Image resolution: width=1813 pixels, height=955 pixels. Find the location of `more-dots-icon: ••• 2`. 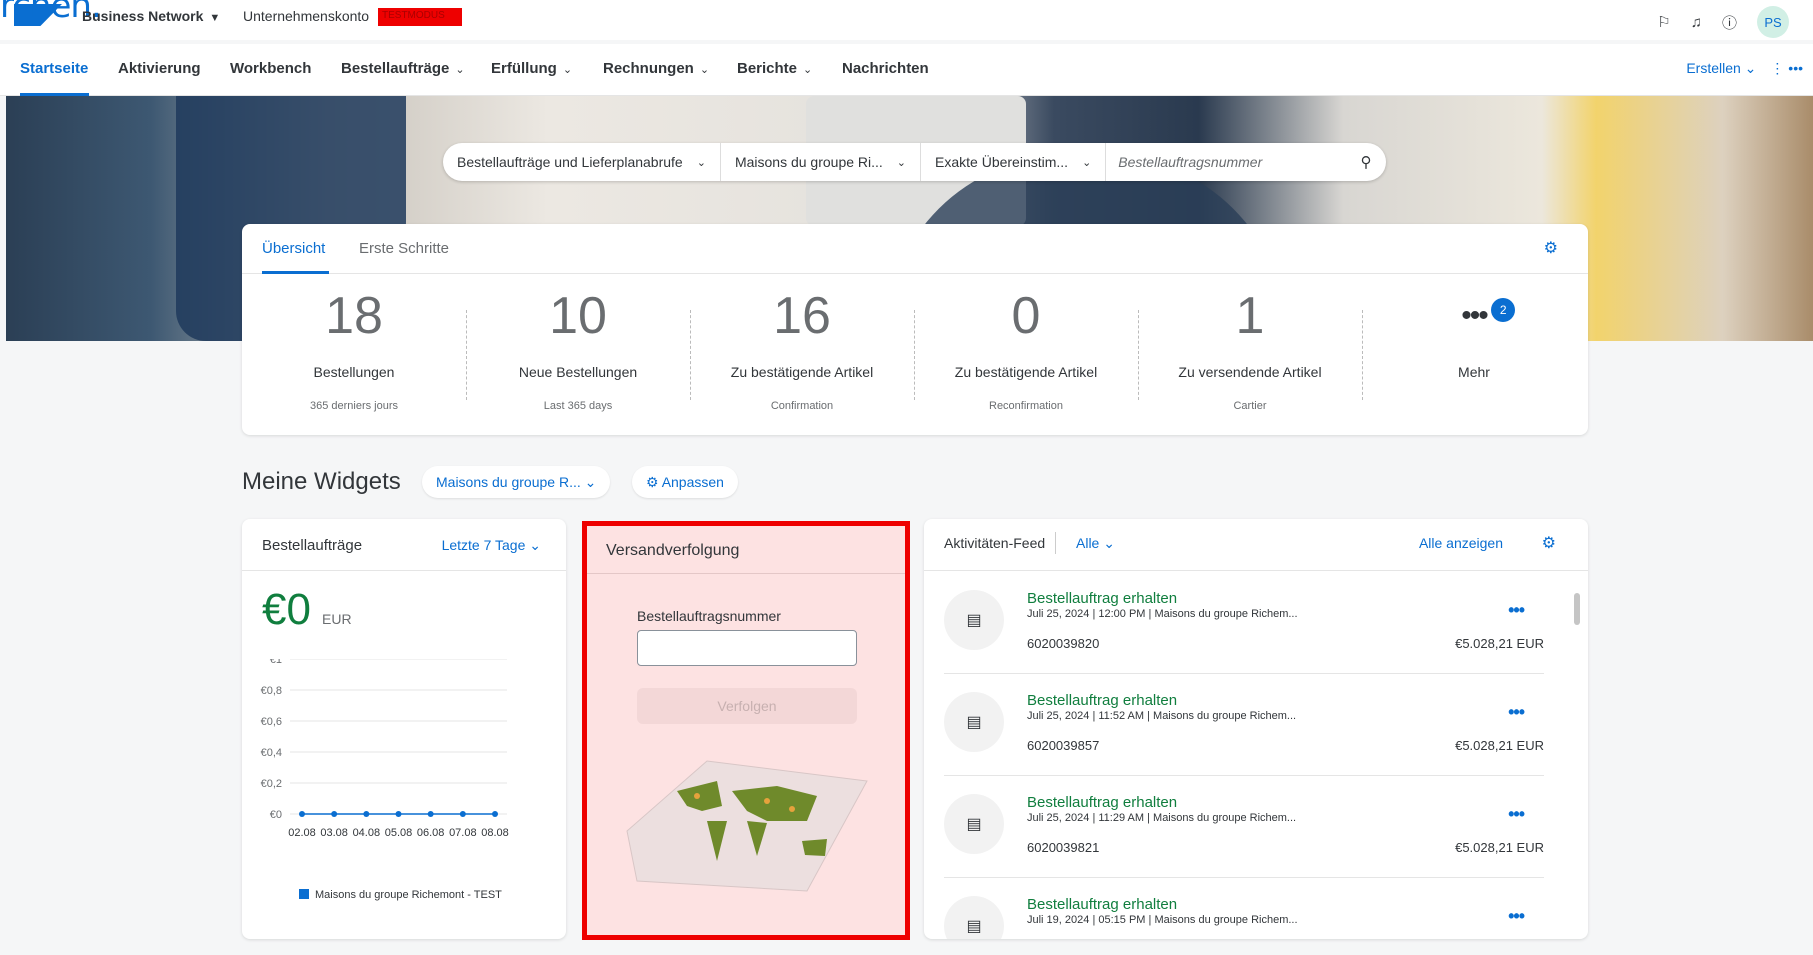

more-dots-icon: ••• 2 is located at coordinates (1488, 316).